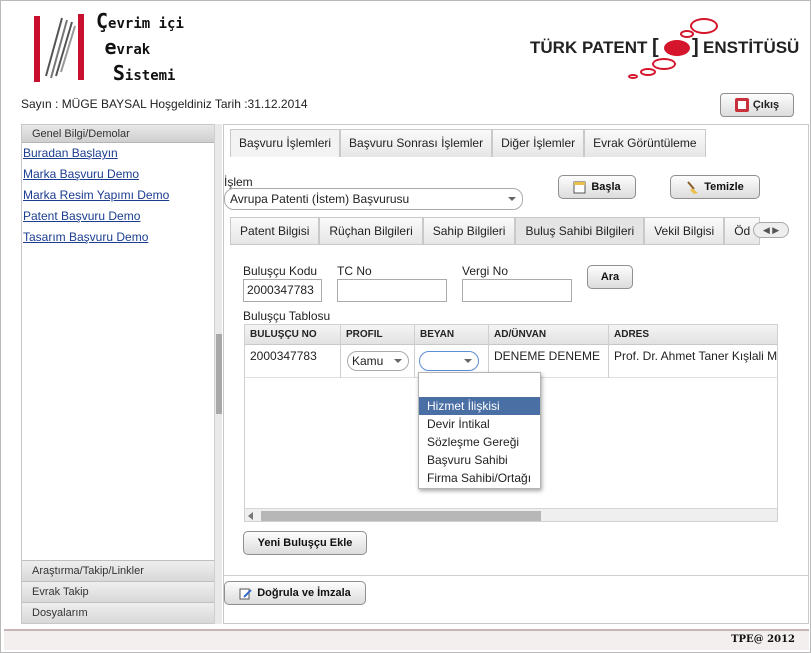  I want to click on logo-text: Çevrim içi evrak Sistemi, so click(140, 49).